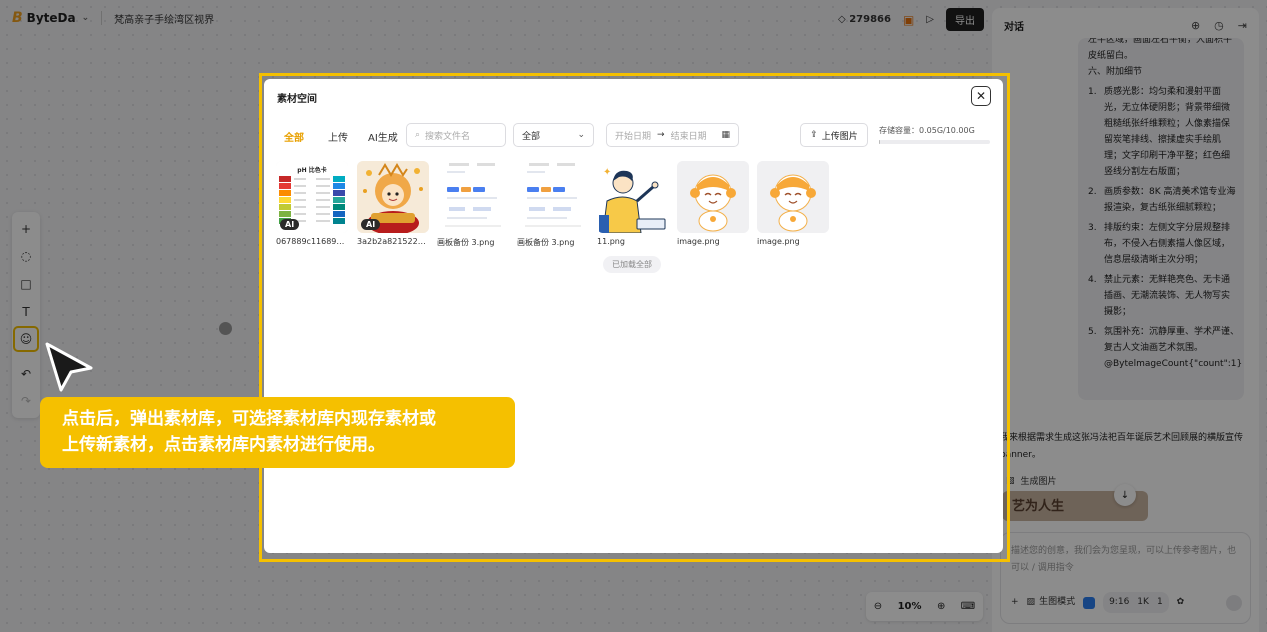 This screenshot has height=632, width=1267. Describe the element at coordinates (814, 135) in the screenshot. I see `upload-icon: ⇪` at that location.